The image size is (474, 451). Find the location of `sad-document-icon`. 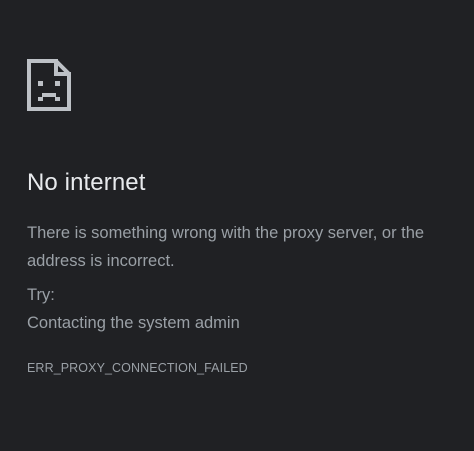

sad-document-icon is located at coordinates (49, 85).